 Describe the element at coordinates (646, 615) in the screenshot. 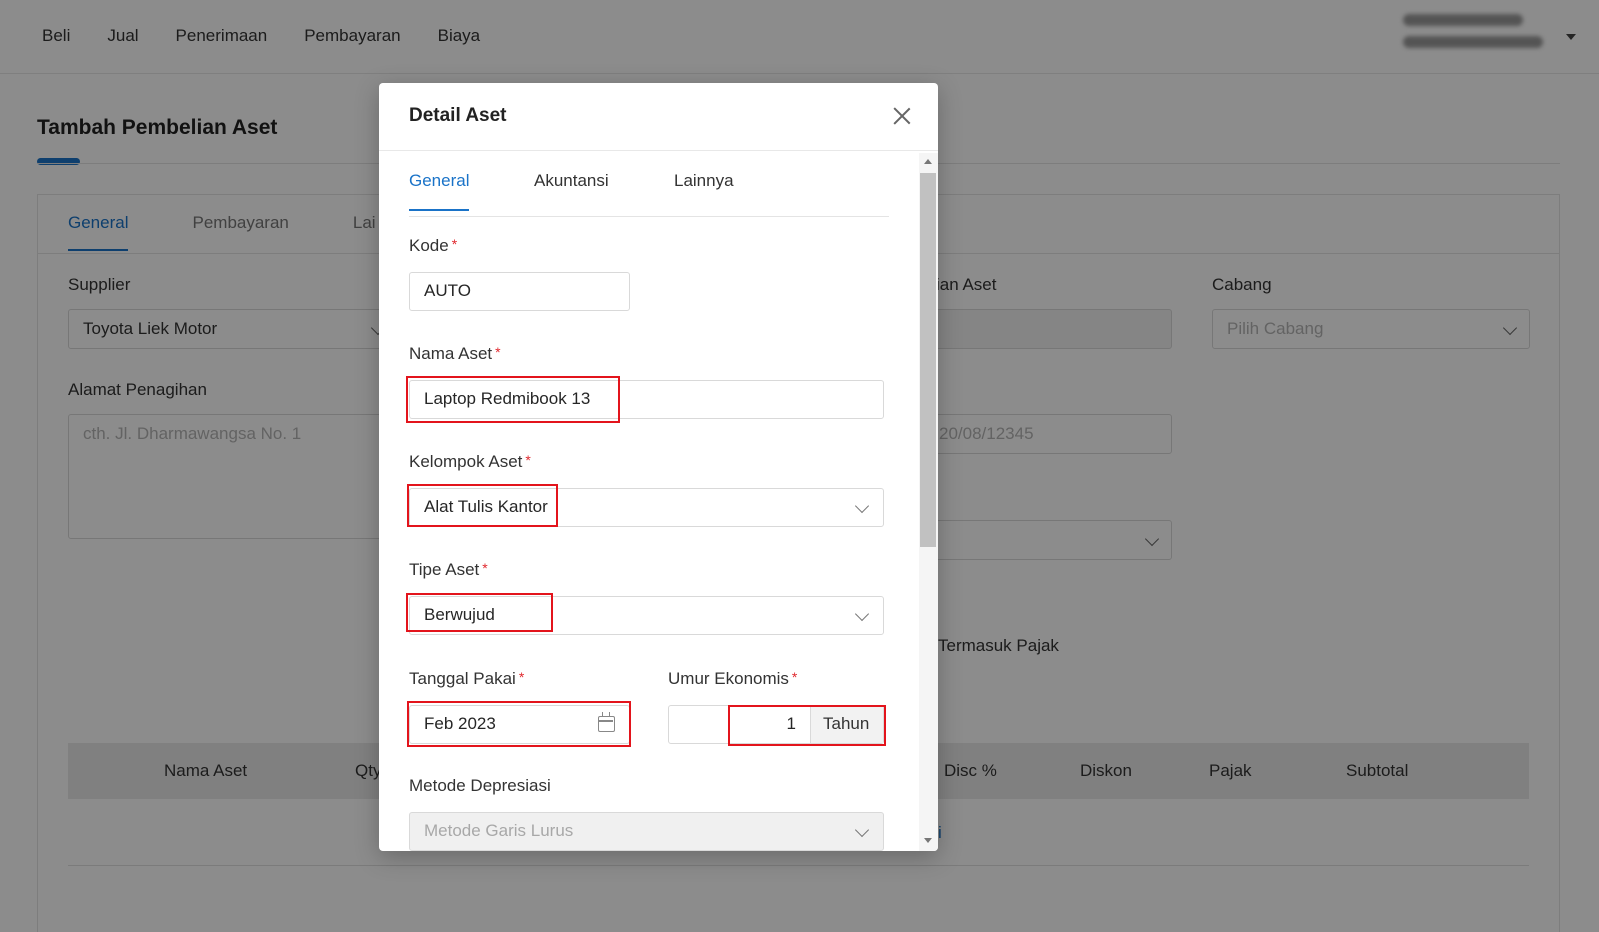

I see `tipe-aset-select: Berwujud` at that location.